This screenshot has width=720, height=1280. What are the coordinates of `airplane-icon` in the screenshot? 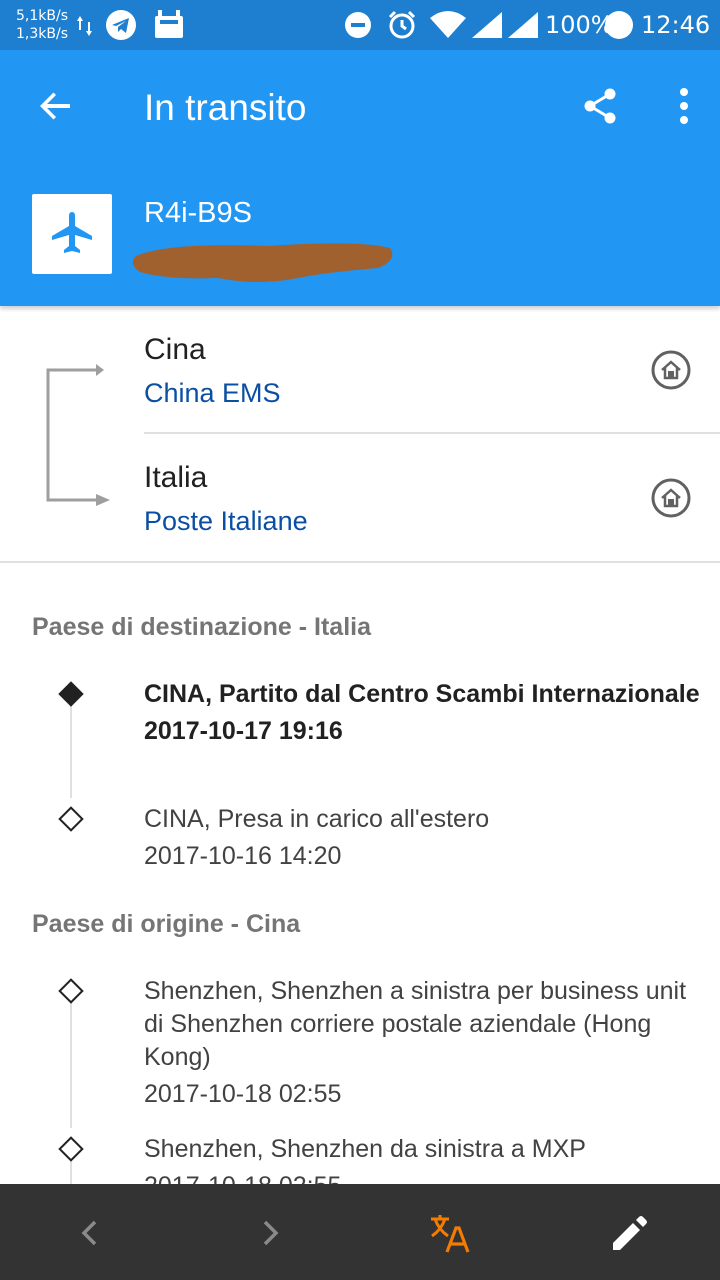 It's located at (72, 232).